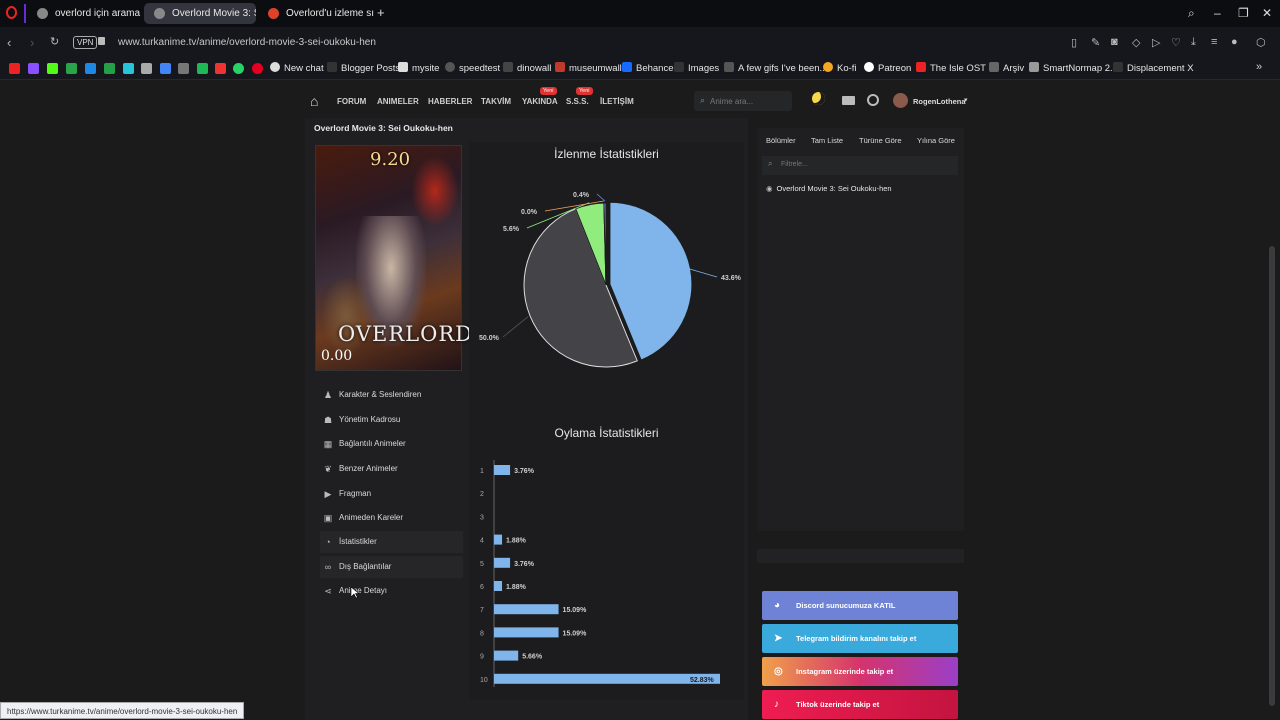 The image size is (1280, 720). I want to click on profile-icon: ●, so click(1234, 42).